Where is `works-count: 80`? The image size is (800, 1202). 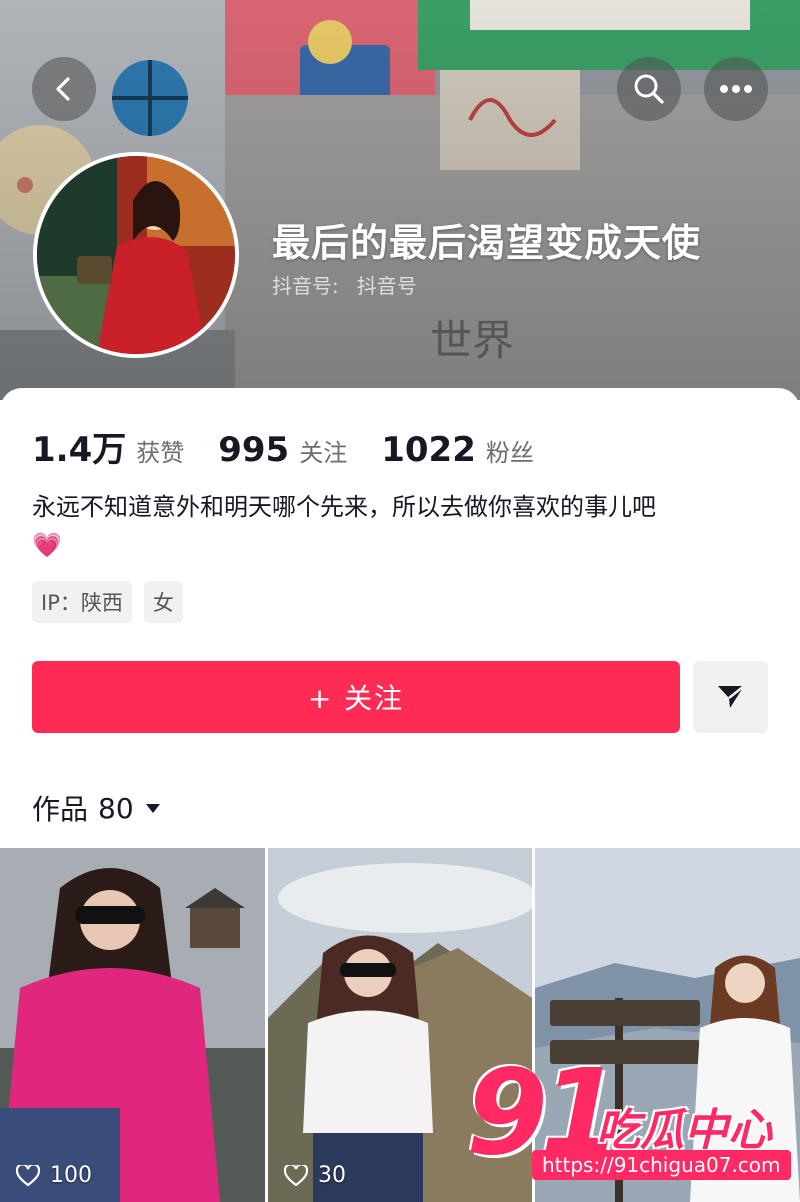 works-count: 80 is located at coordinates (116, 808).